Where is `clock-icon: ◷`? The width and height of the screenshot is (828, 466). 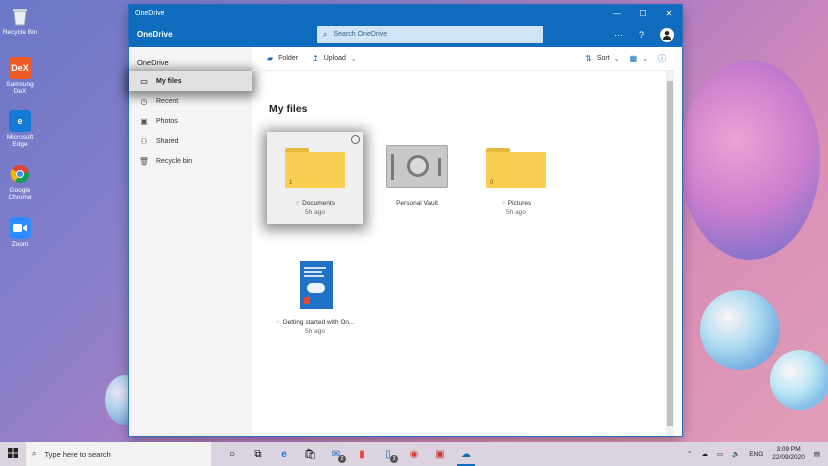 clock-icon: ◷ is located at coordinates (144, 101).